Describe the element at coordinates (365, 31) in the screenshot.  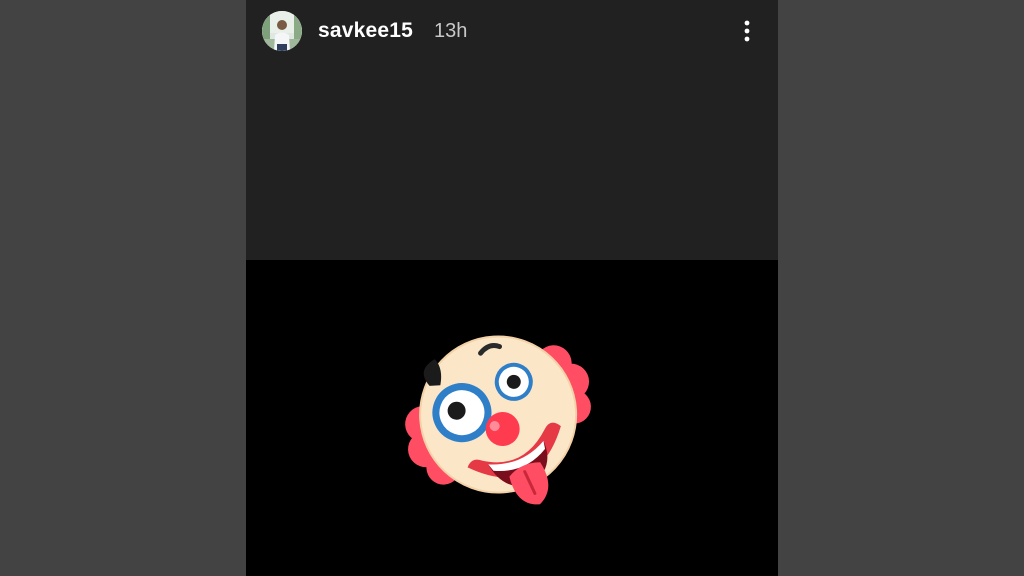
I see `username: savkee15` at that location.